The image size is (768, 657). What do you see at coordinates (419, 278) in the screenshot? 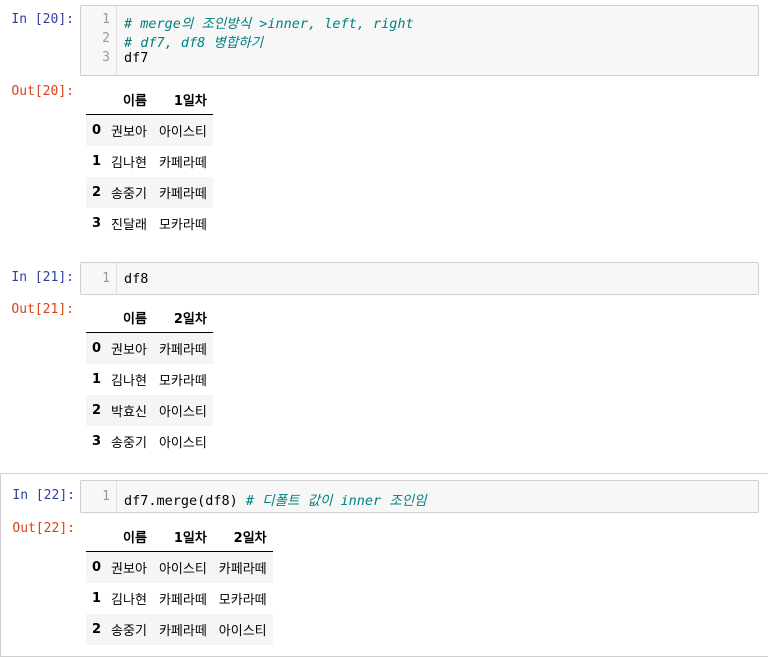
I see `code-editor: 1 df8` at bounding box center [419, 278].